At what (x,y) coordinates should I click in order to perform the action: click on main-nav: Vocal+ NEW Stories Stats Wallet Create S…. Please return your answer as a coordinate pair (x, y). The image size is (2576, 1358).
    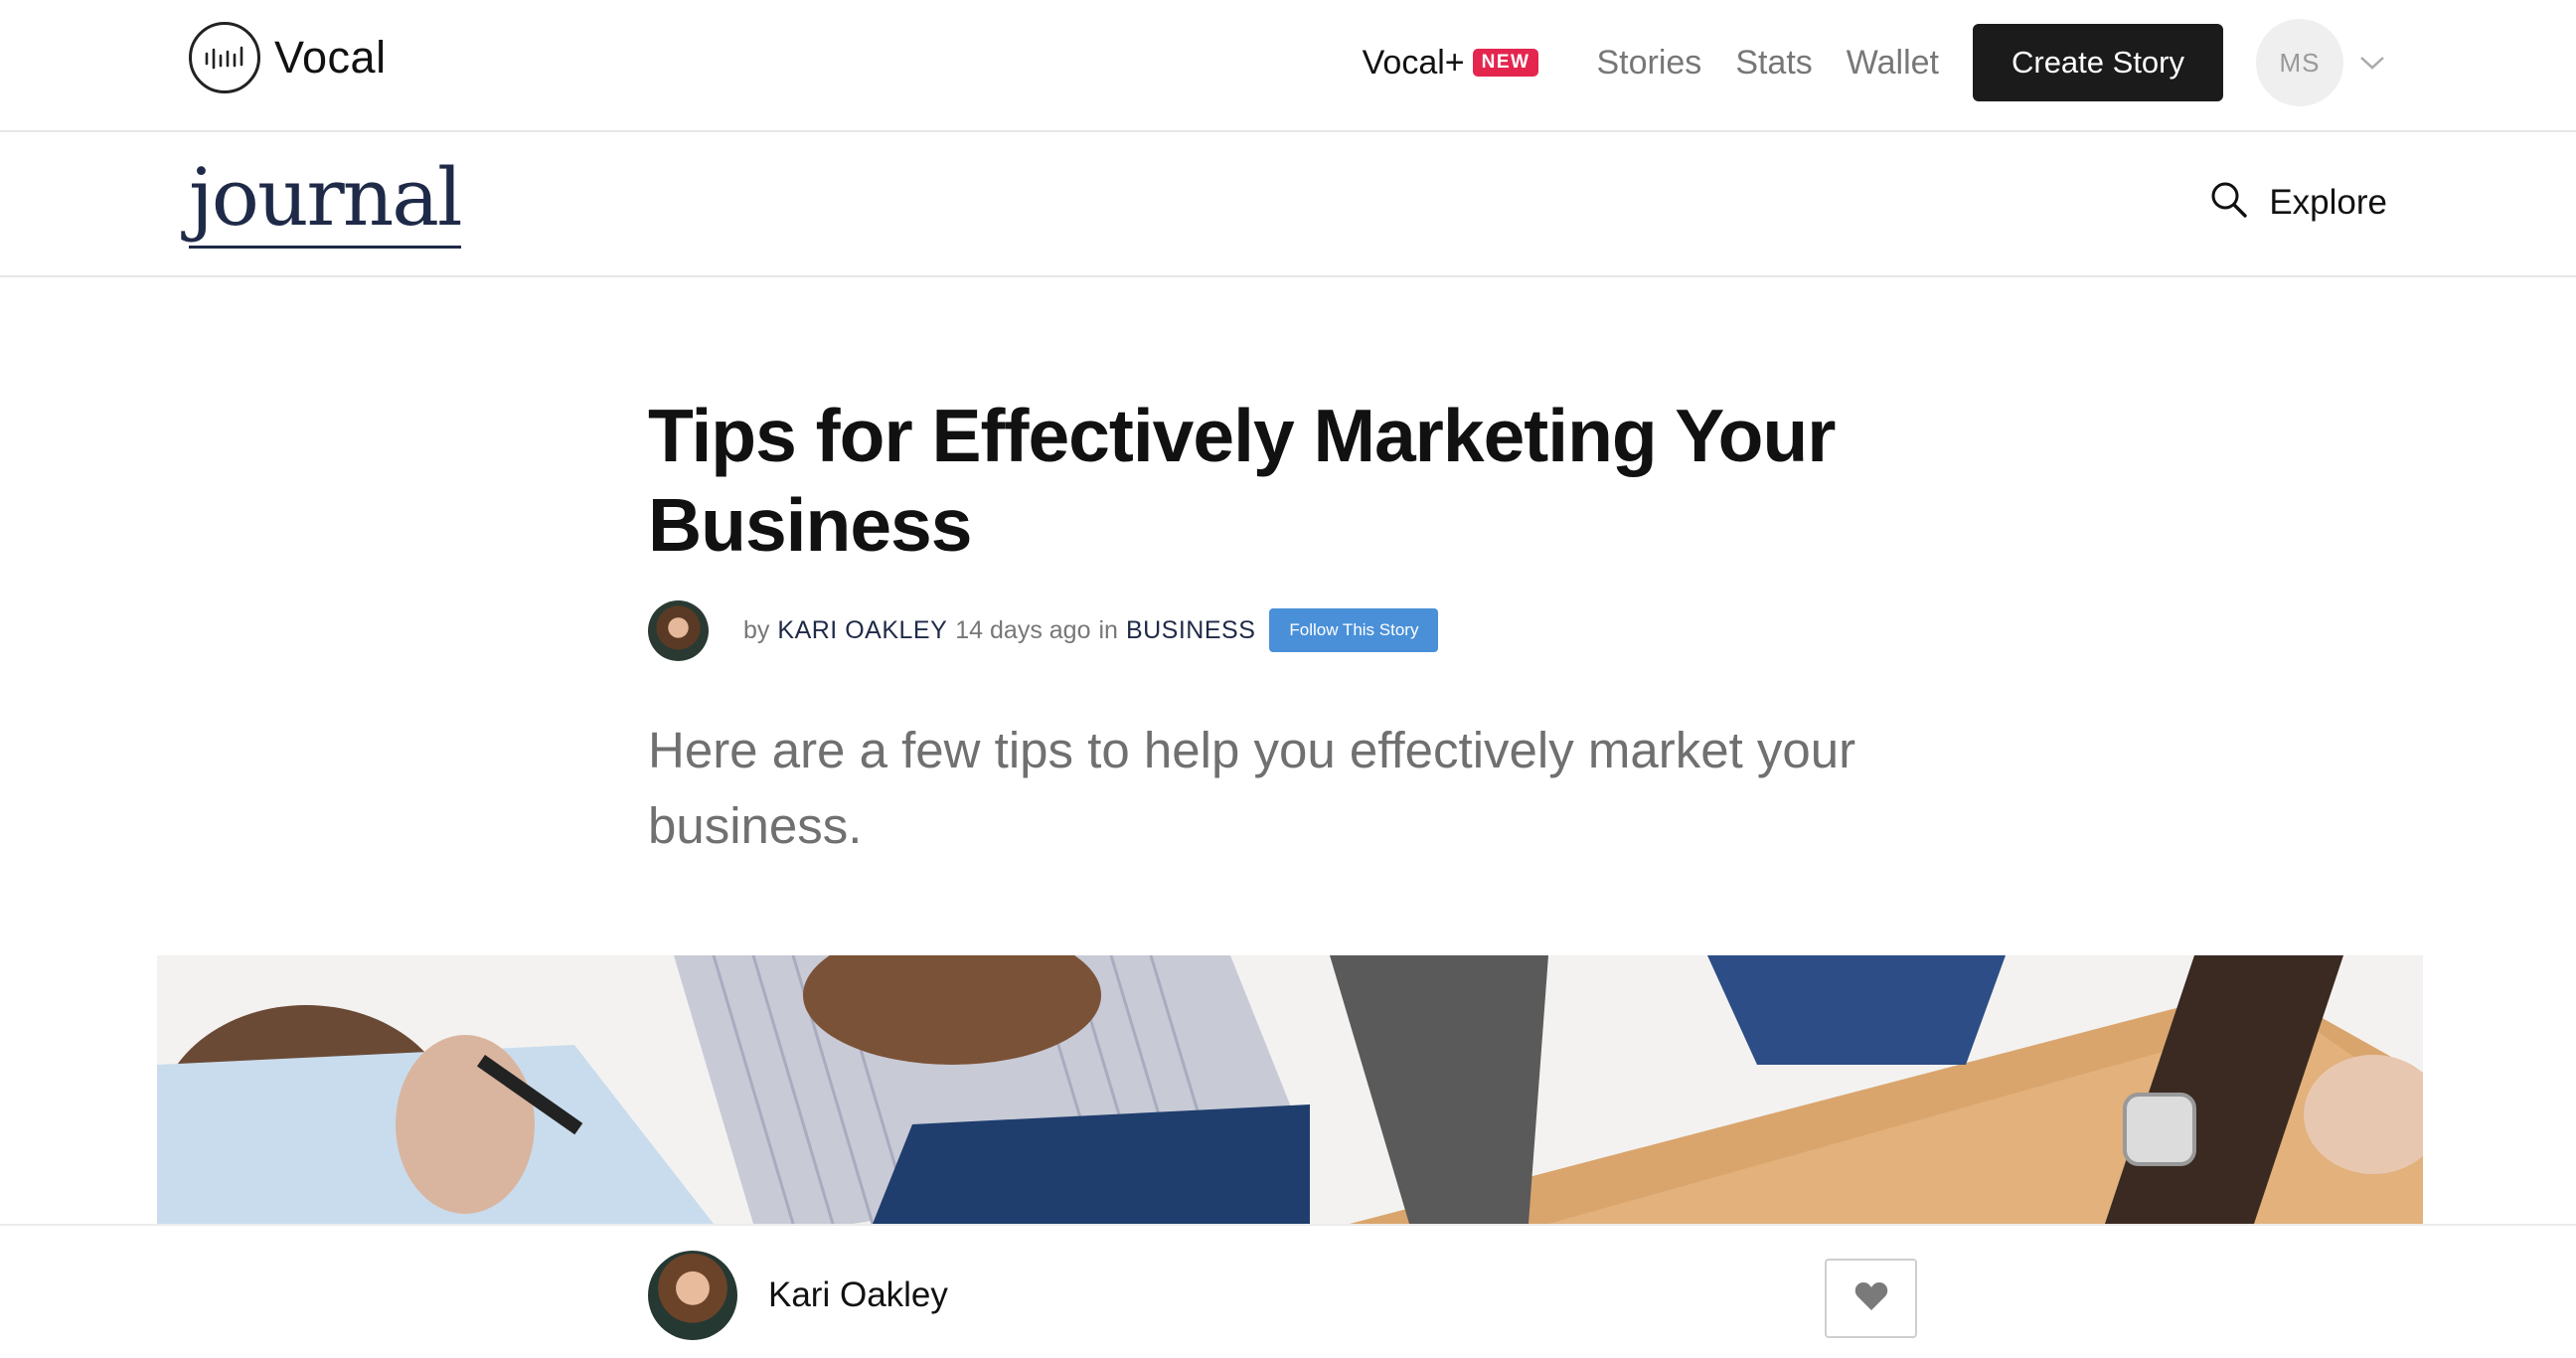
    Looking at the image, I should click on (1875, 62).